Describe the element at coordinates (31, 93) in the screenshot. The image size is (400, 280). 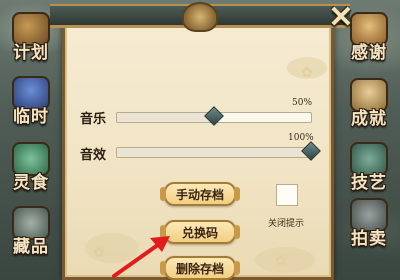
I see `pouch-icon` at that location.